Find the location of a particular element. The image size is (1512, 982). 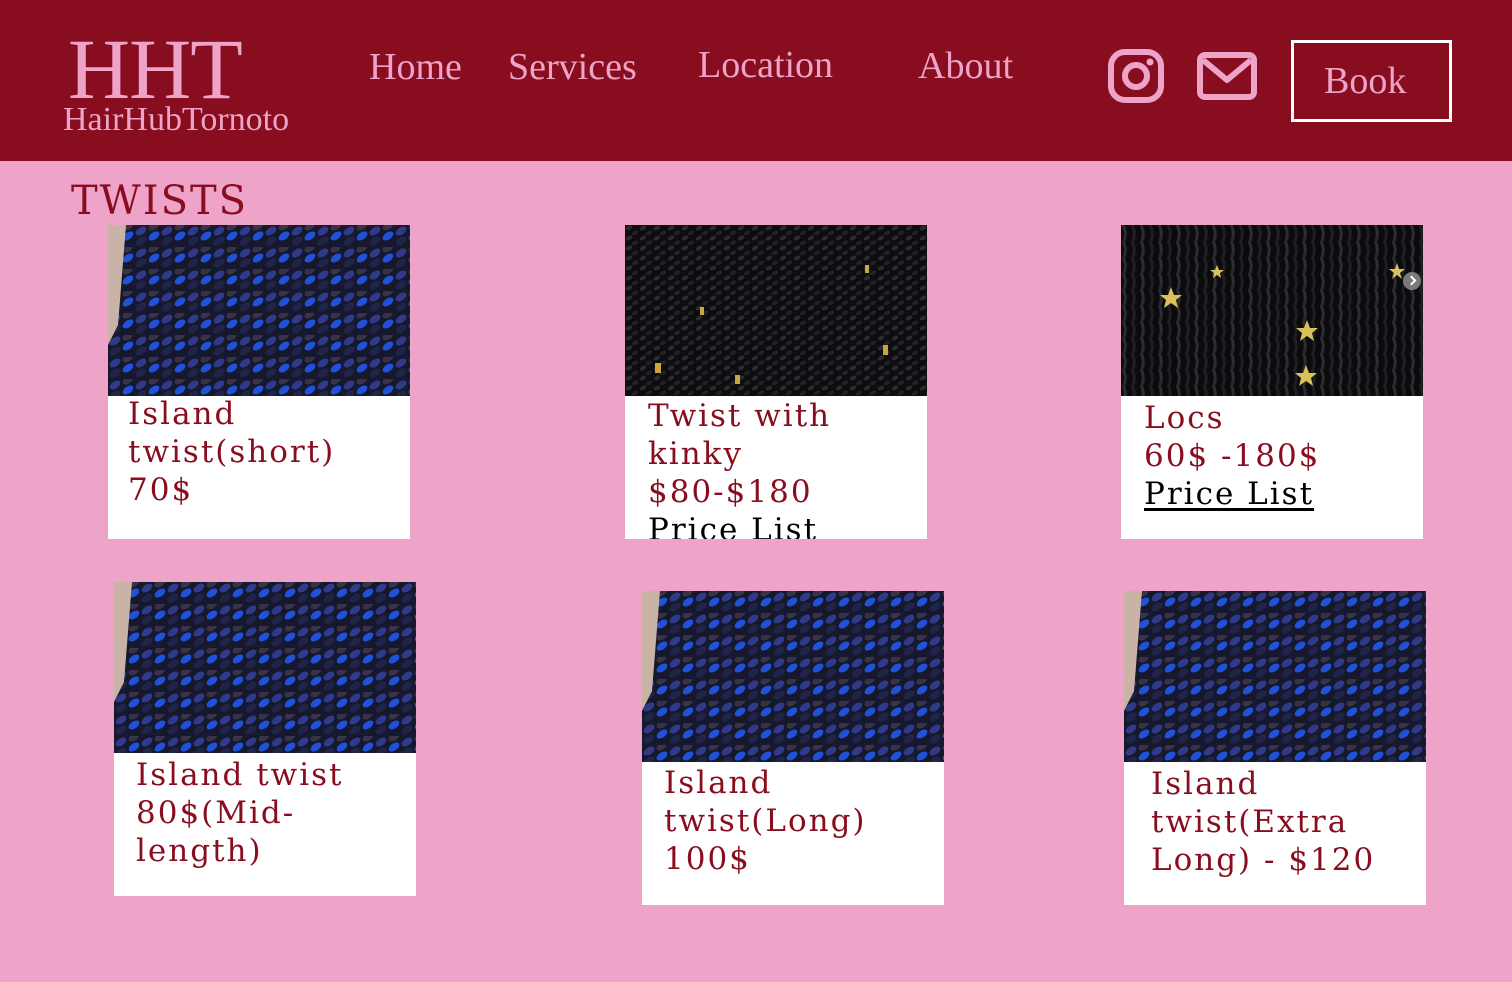

service-price: 70$ is located at coordinates (161, 490).